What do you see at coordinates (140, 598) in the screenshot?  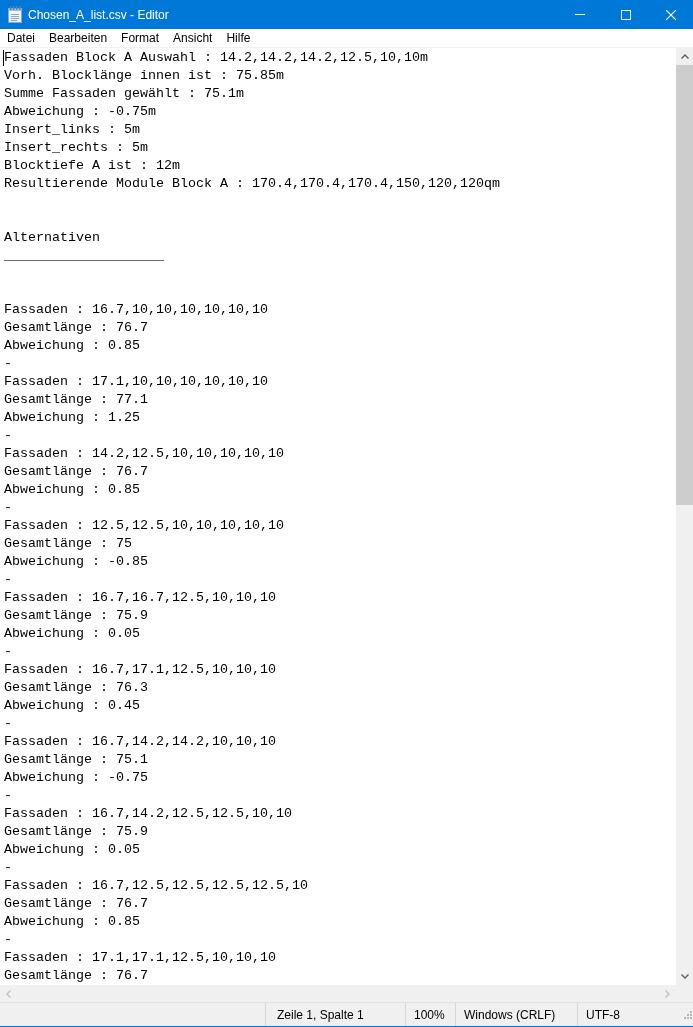 I see `text-line: Fassaden : 16.7,16.7,12.5,10,10,10` at bounding box center [140, 598].